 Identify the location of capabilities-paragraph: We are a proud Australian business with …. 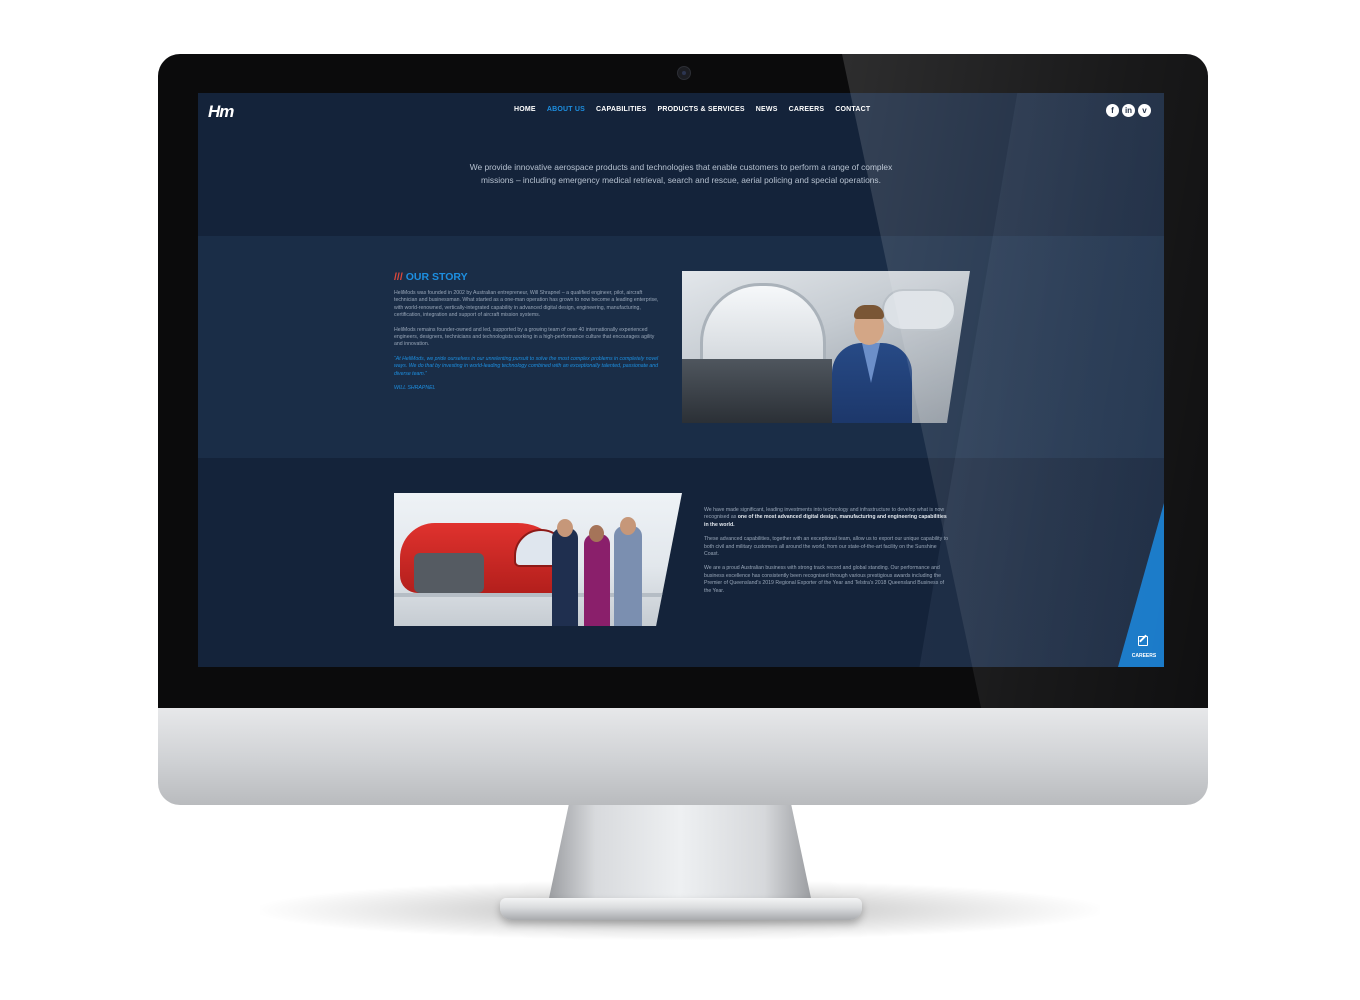
(824, 579).